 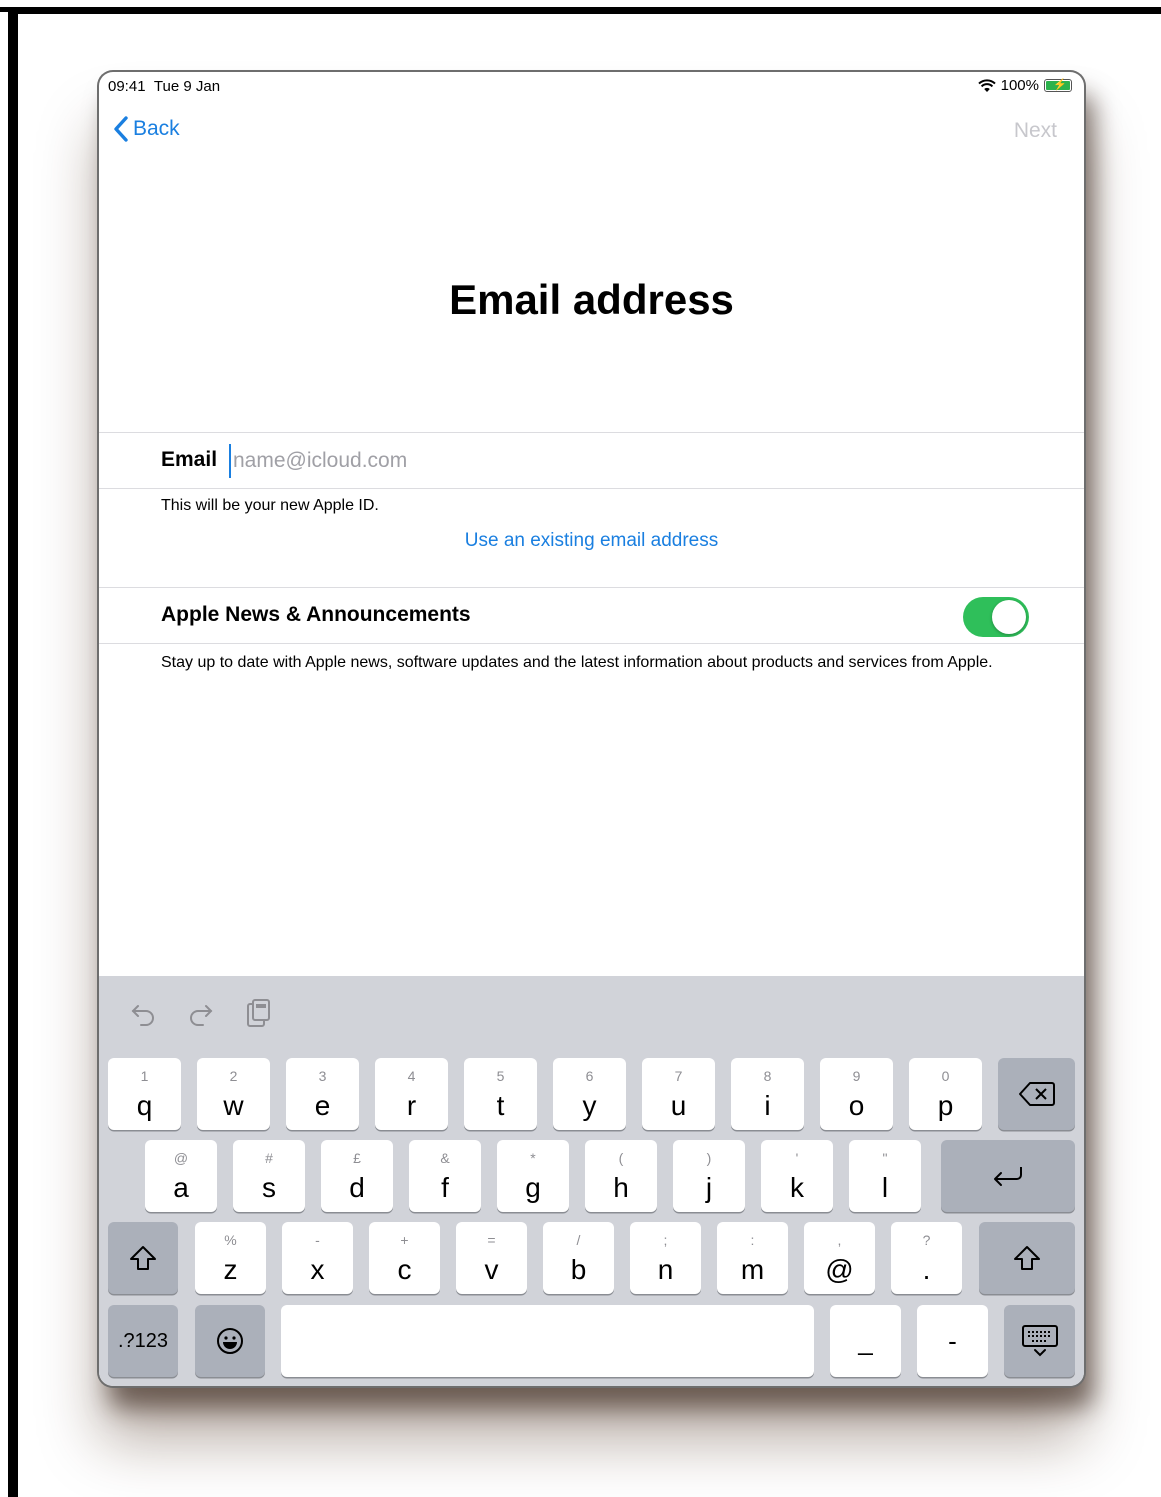 I want to click on key-char: j, so click(x=709, y=1187).